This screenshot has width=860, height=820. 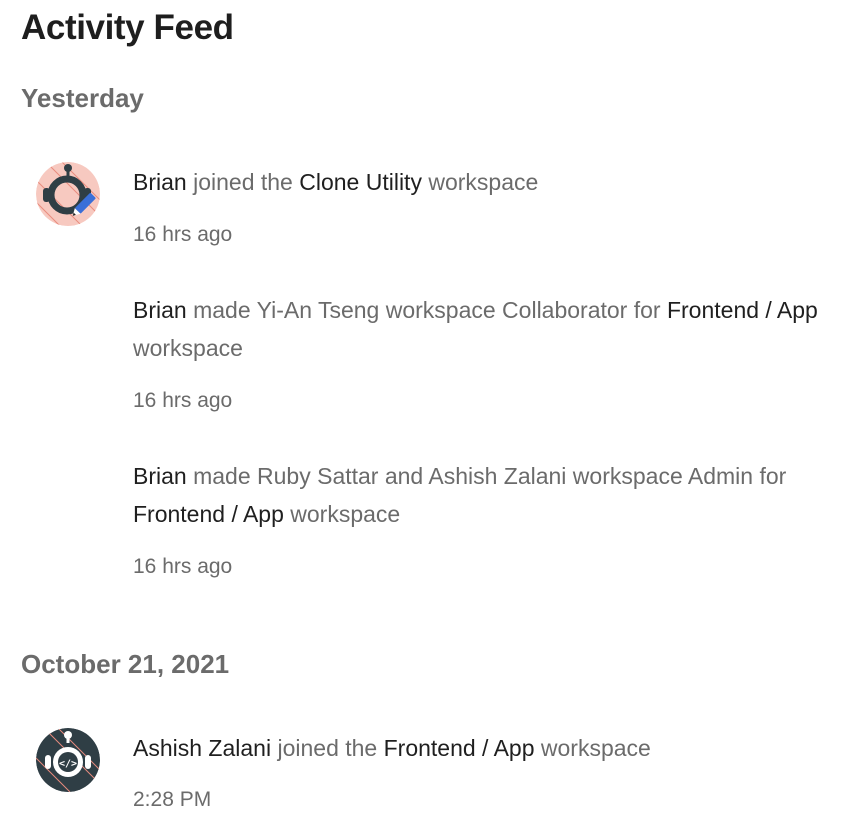 What do you see at coordinates (360, 182) in the screenshot?
I see `workspace-name: Clone Utility` at bounding box center [360, 182].